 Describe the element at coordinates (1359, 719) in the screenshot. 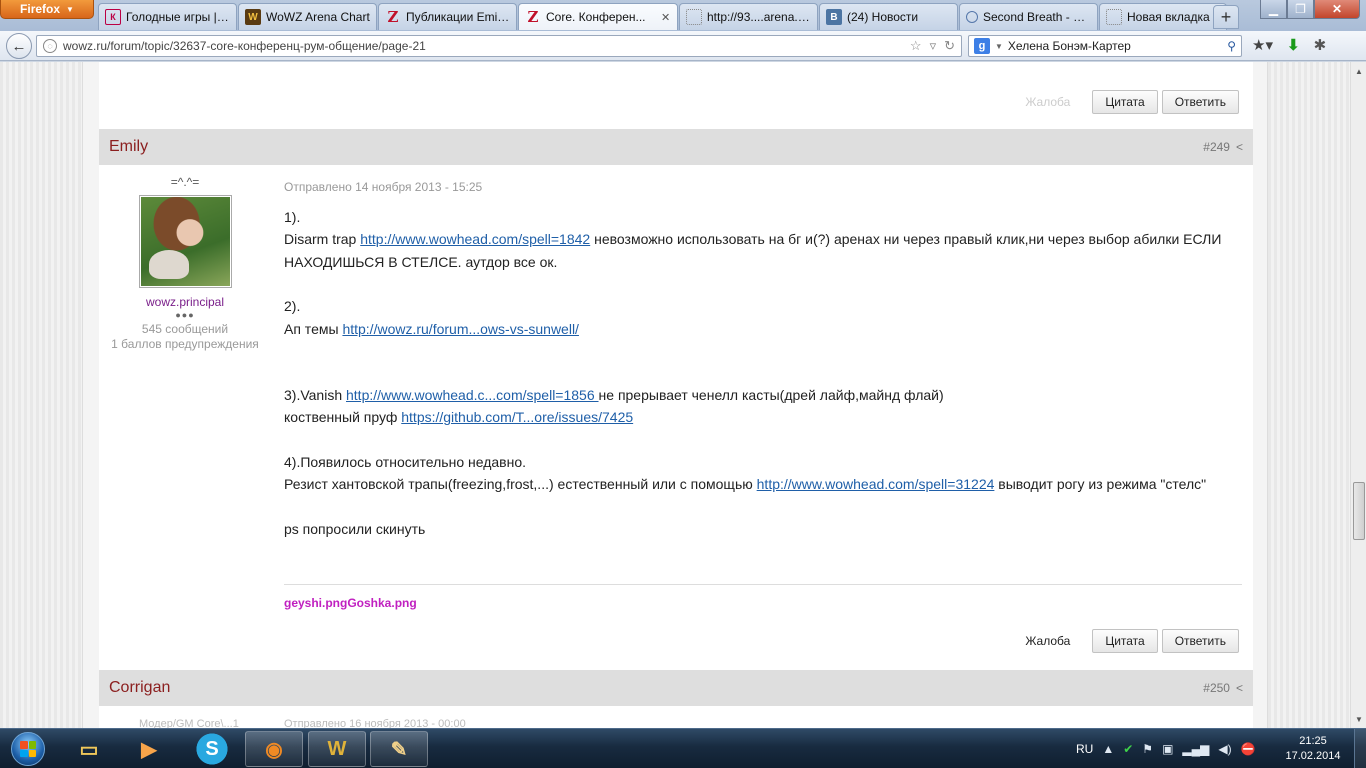

I see `scroll-down-arrow-icon: ▼` at that location.